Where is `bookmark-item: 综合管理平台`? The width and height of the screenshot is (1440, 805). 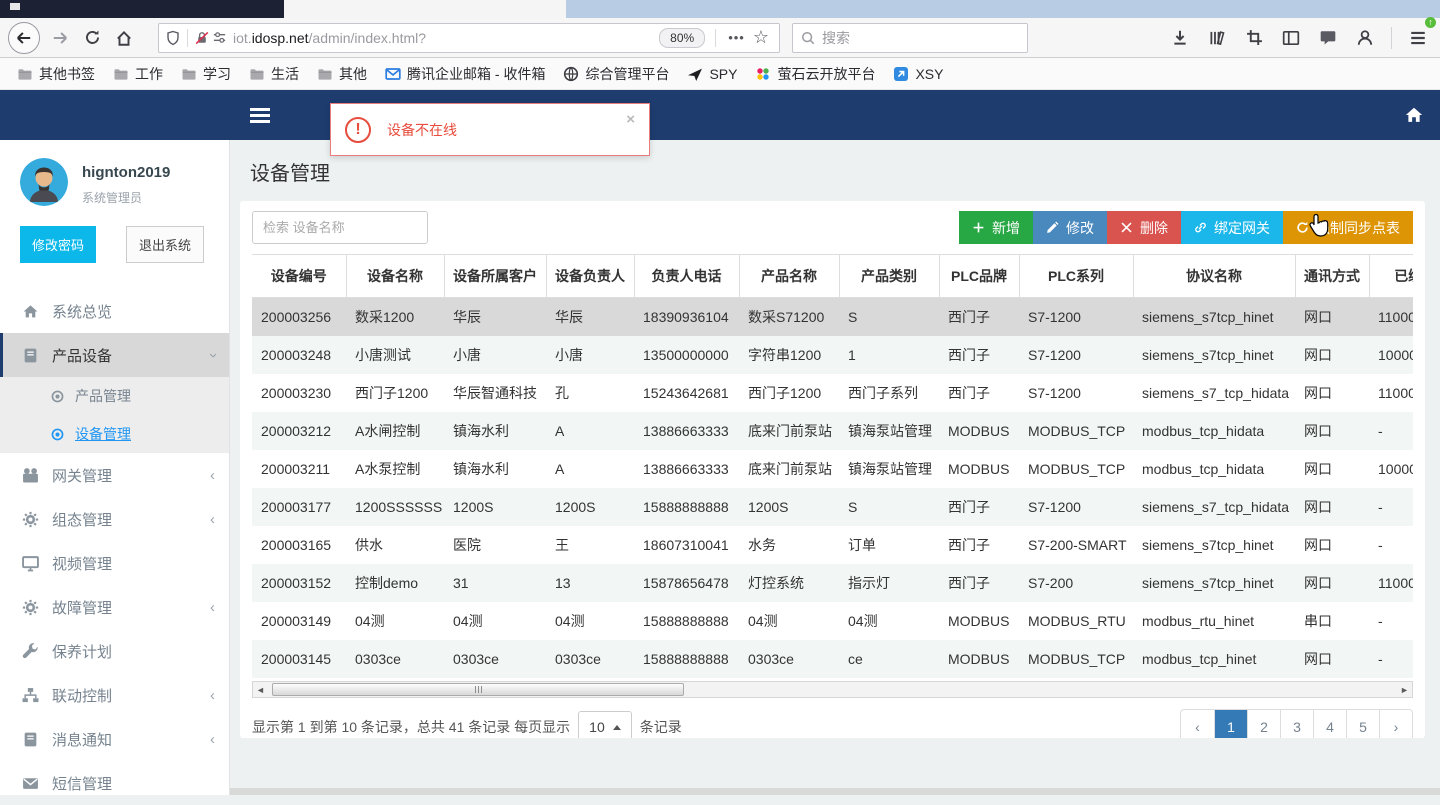
bookmark-item: 综合管理平台 is located at coordinates (616, 74).